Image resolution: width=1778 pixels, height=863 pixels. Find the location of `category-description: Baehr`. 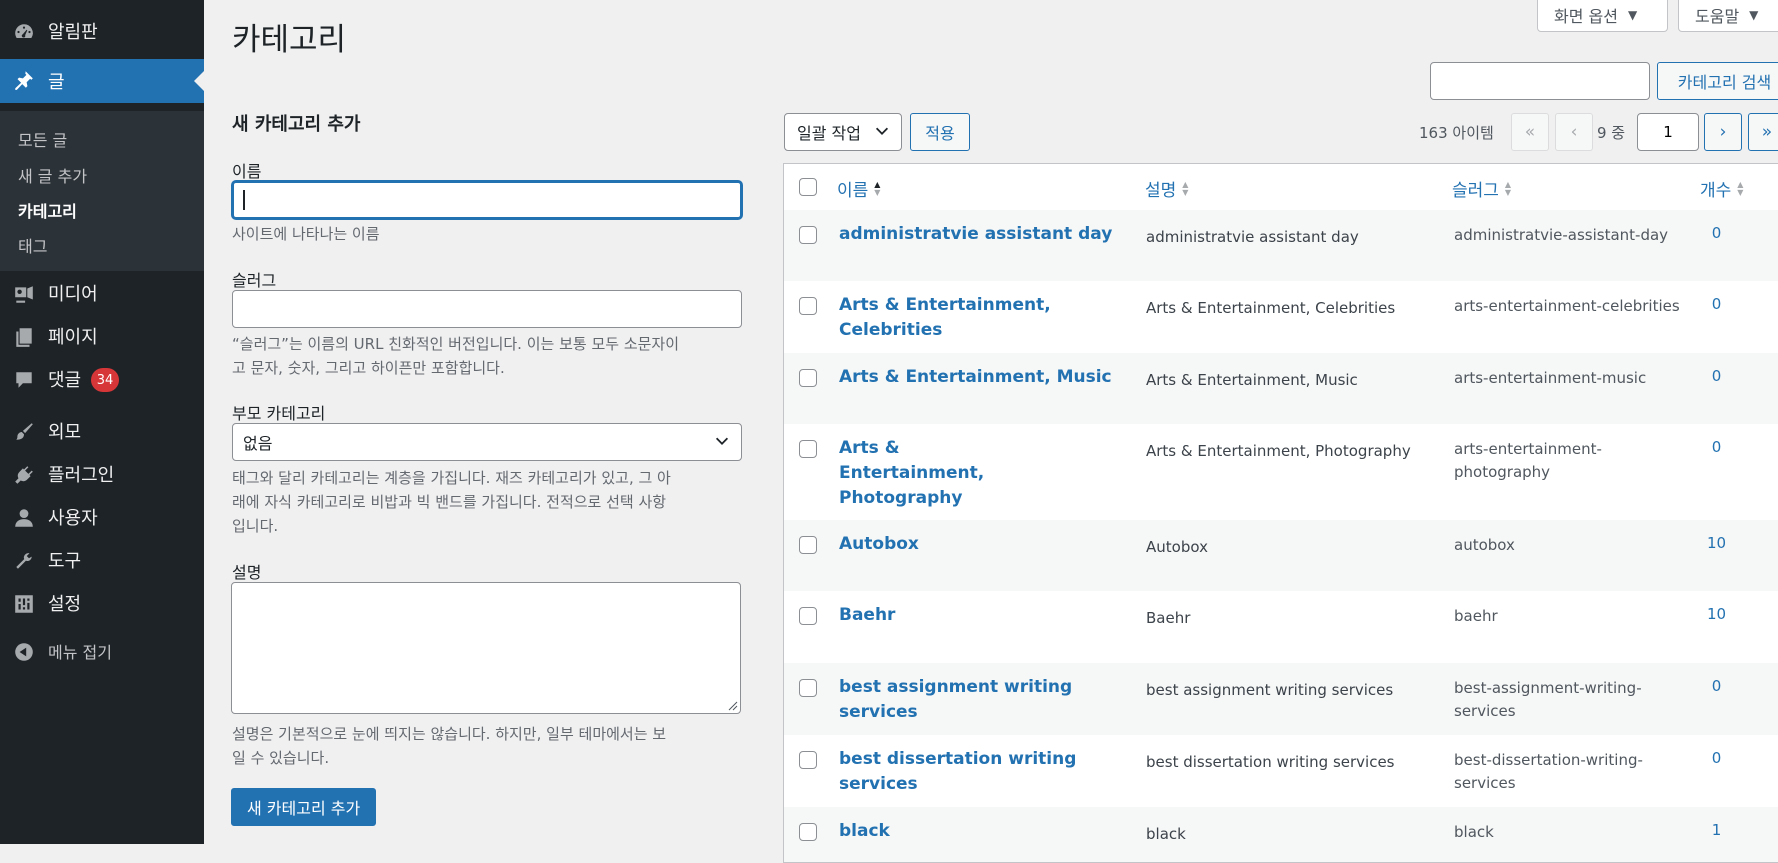

category-description: Baehr is located at coordinates (1168, 618).